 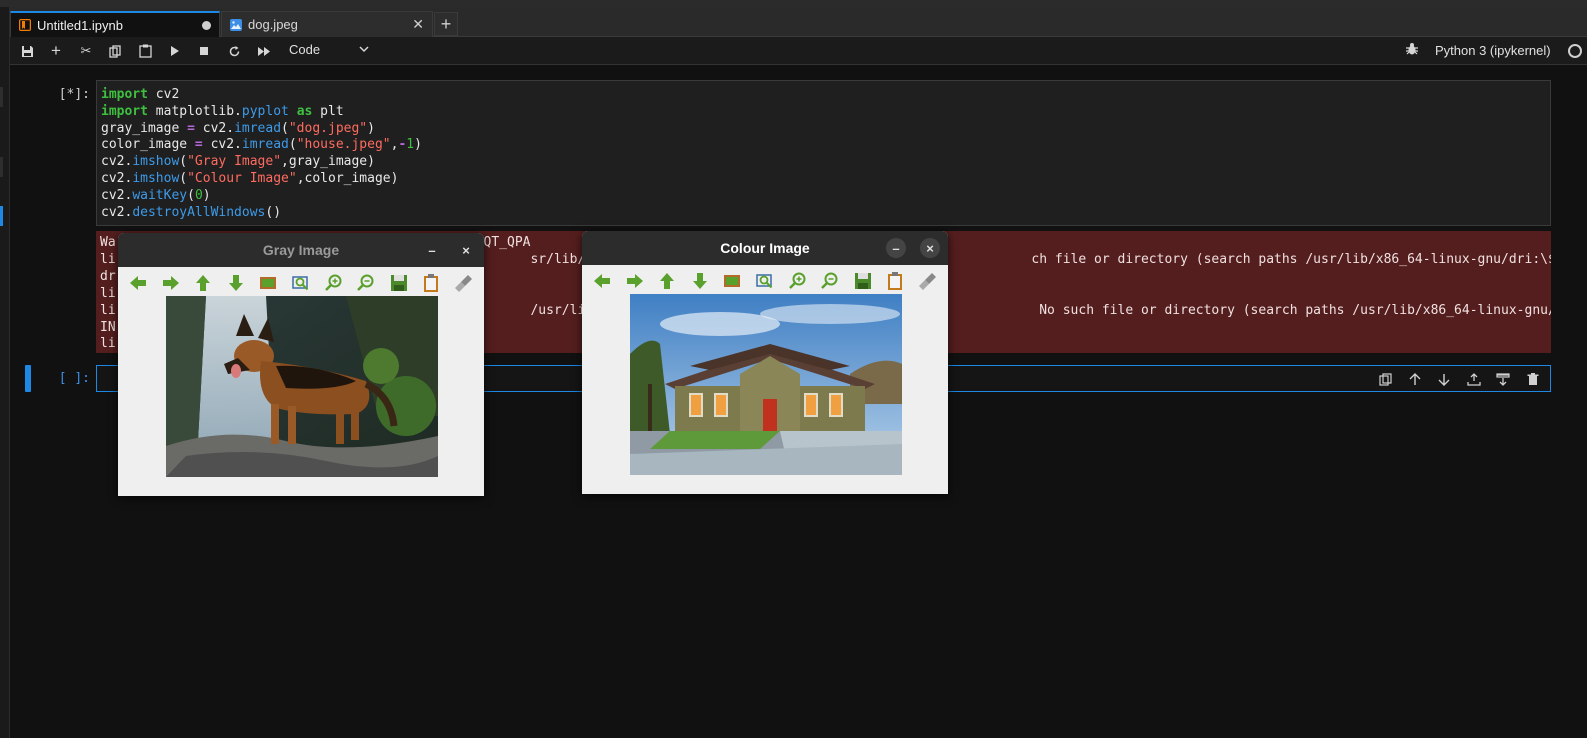 I want to click on restart-run-all-button, so click(x=264, y=51).